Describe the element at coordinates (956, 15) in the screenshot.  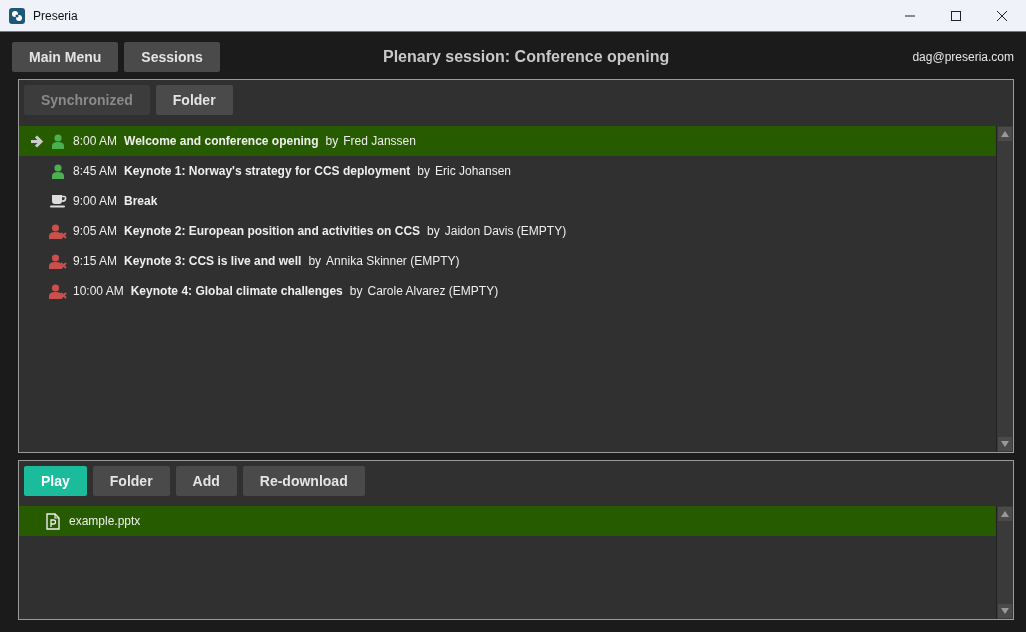
I see `maximize-icon` at that location.